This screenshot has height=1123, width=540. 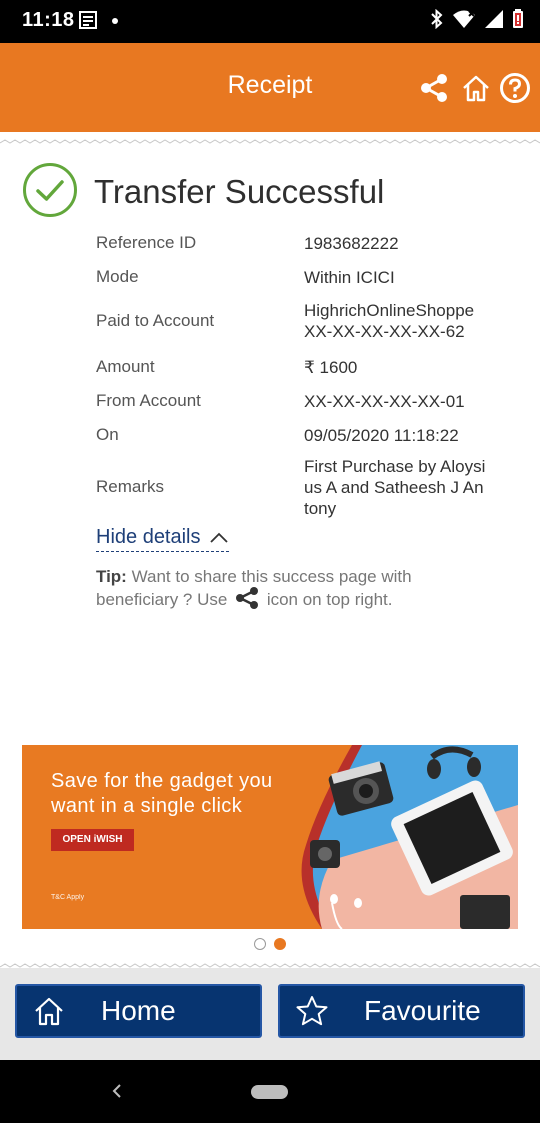 I want to click on tip-text-end: icon on top right., so click(x=329, y=599).